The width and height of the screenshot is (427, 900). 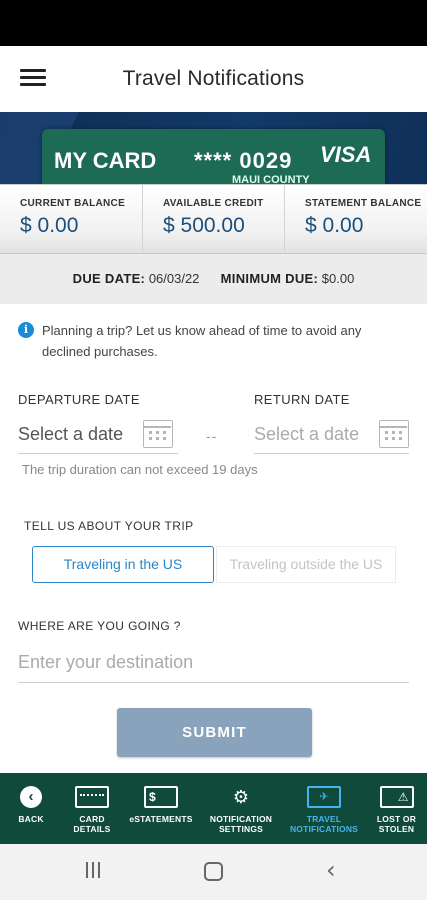 I want to click on statement-balance: STATEMENT BALANCE $ 0.00, so click(x=355, y=220).